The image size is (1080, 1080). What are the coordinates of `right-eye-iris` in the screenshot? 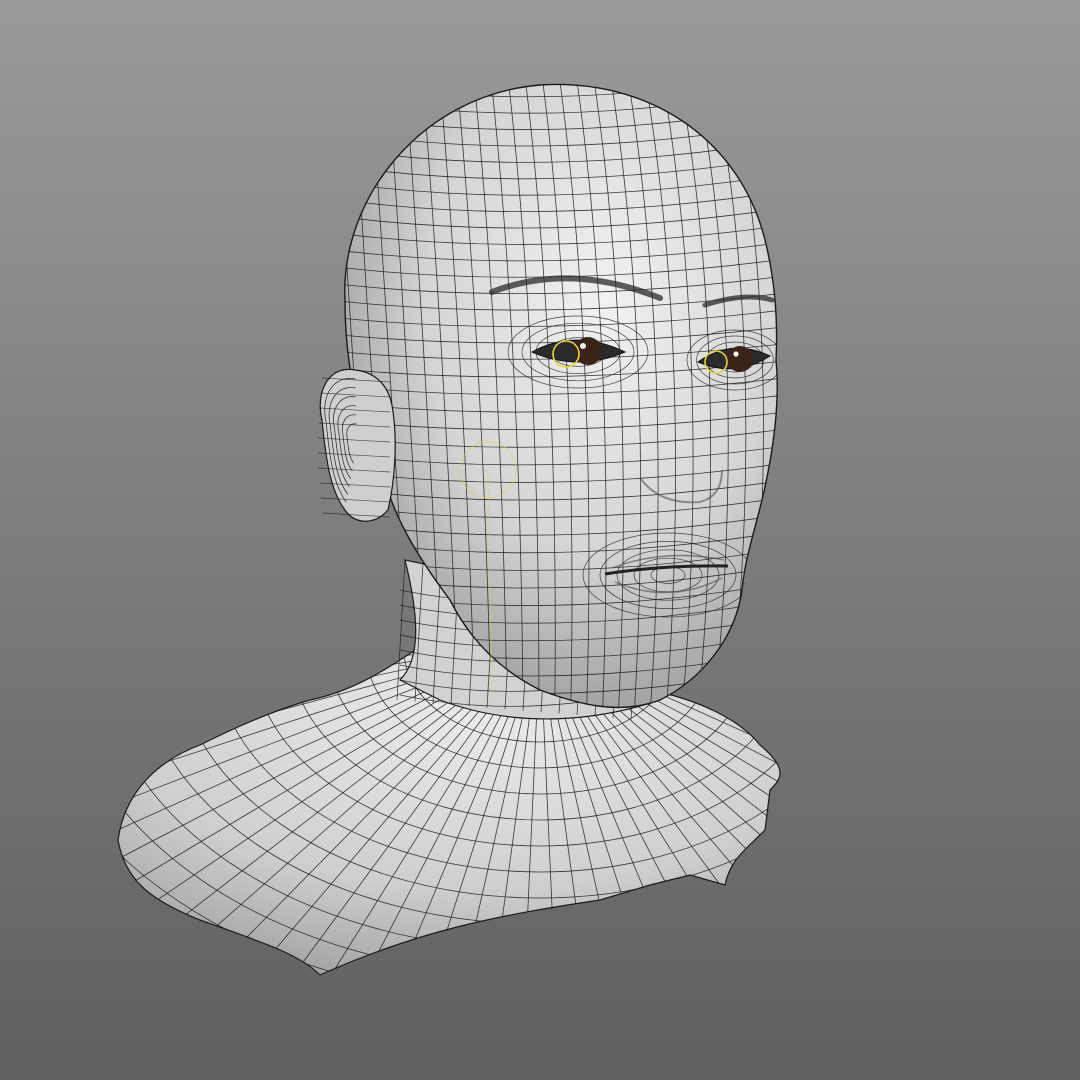 It's located at (740, 359).